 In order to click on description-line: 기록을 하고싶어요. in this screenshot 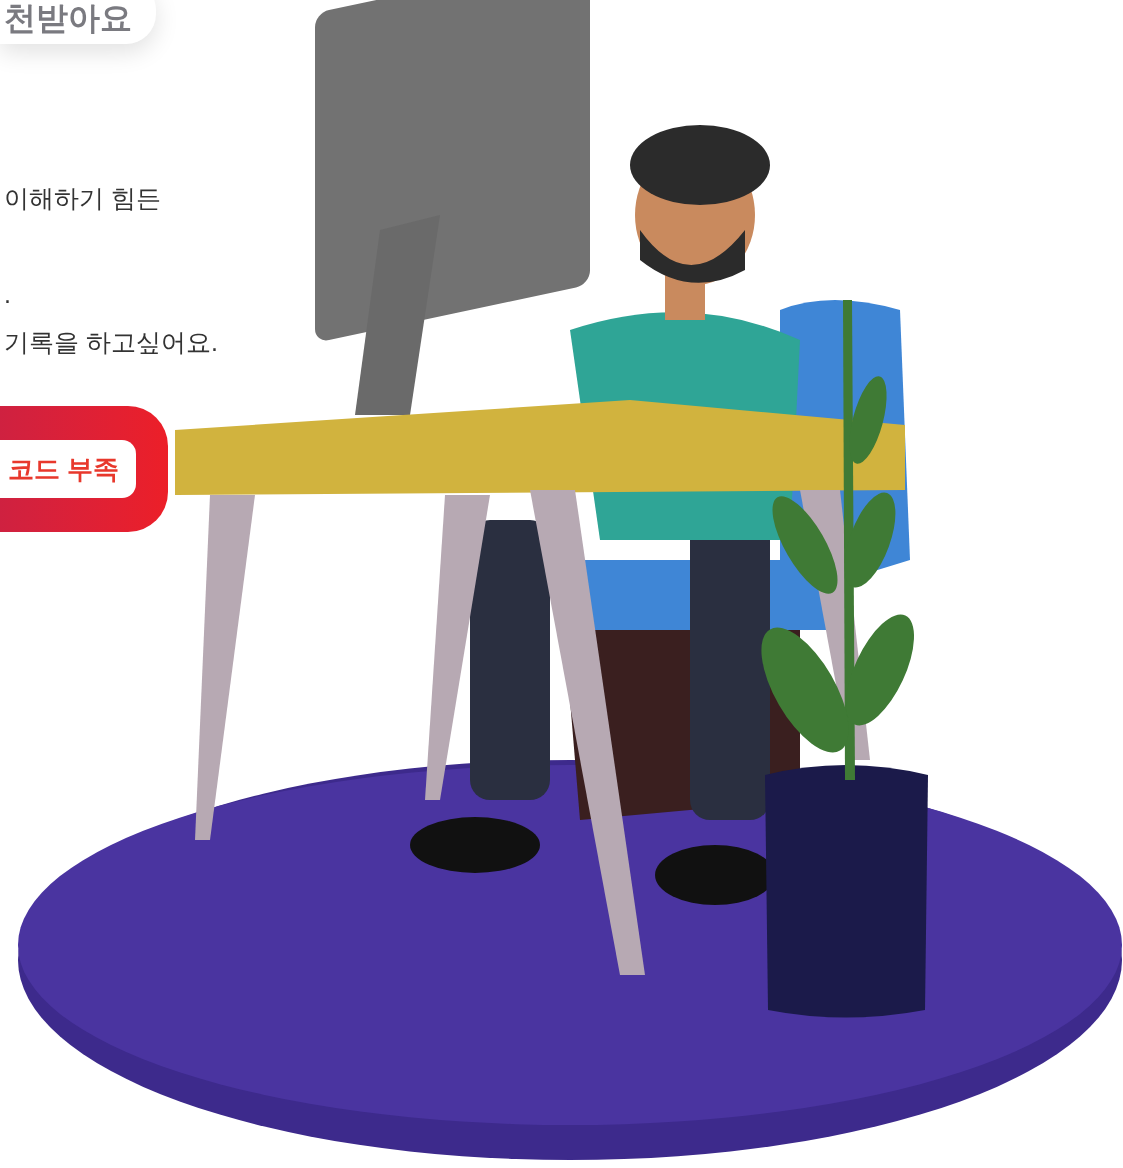, I will do `click(110, 342)`.